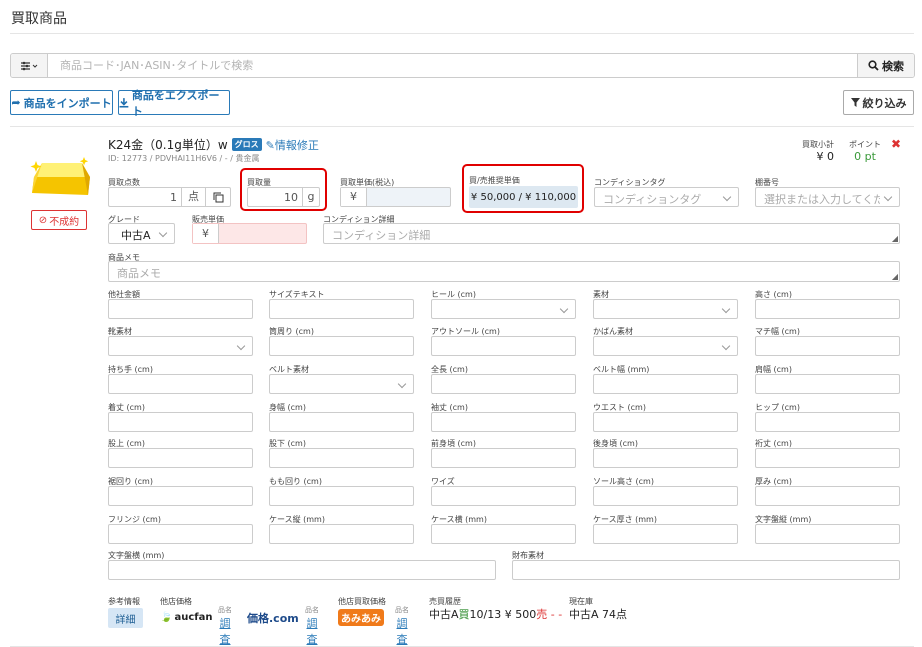 The width and height of the screenshot is (922, 647). I want to click on copy-button, so click(217, 197).